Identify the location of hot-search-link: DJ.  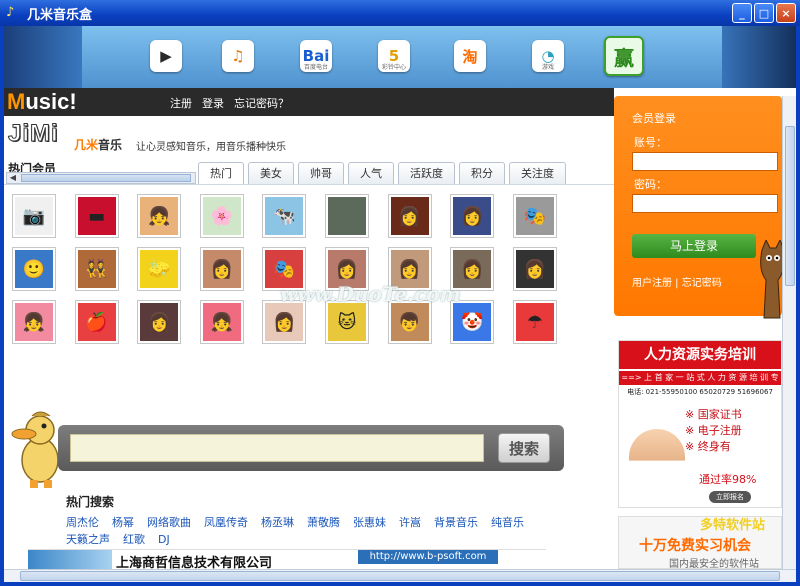
(164, 539).